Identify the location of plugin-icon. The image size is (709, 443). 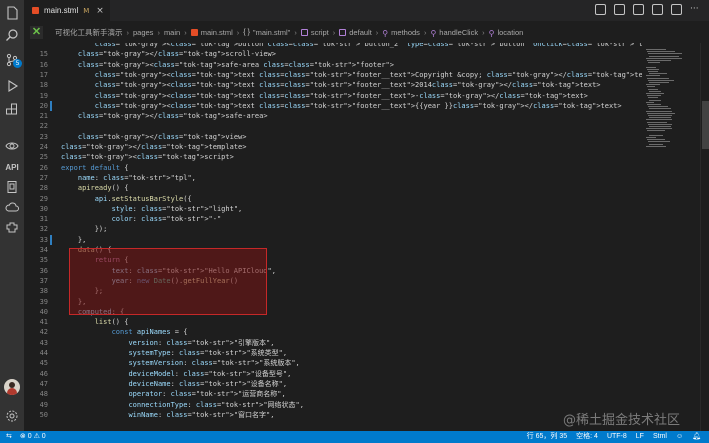
(12, 227).